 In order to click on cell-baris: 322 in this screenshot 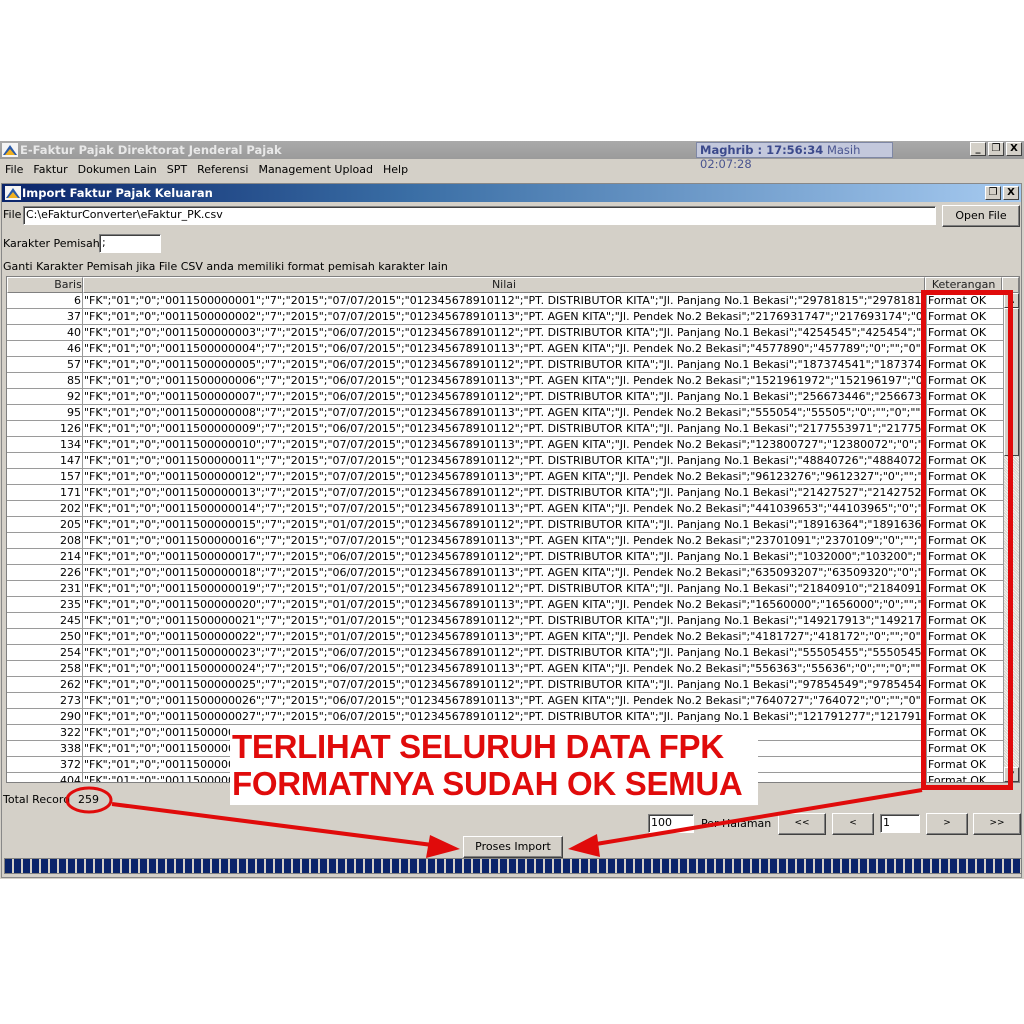, I will do `click(45, 732)`.